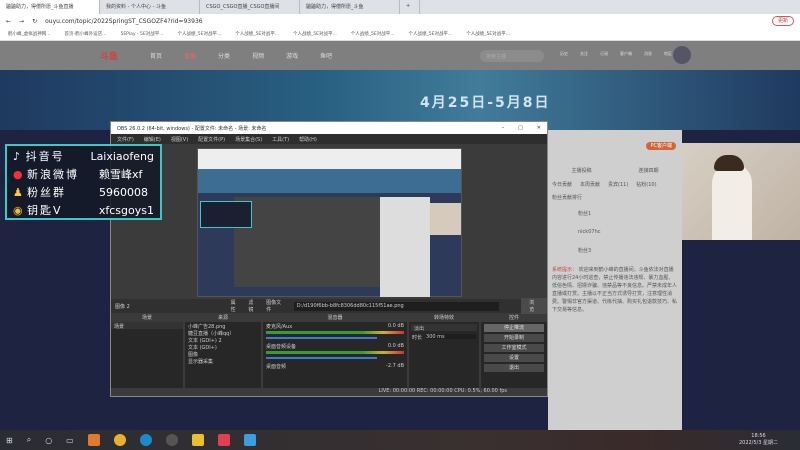 The width and height of the screenshot is (800, 450). I want to click on obs-icon, so click(171, 440).